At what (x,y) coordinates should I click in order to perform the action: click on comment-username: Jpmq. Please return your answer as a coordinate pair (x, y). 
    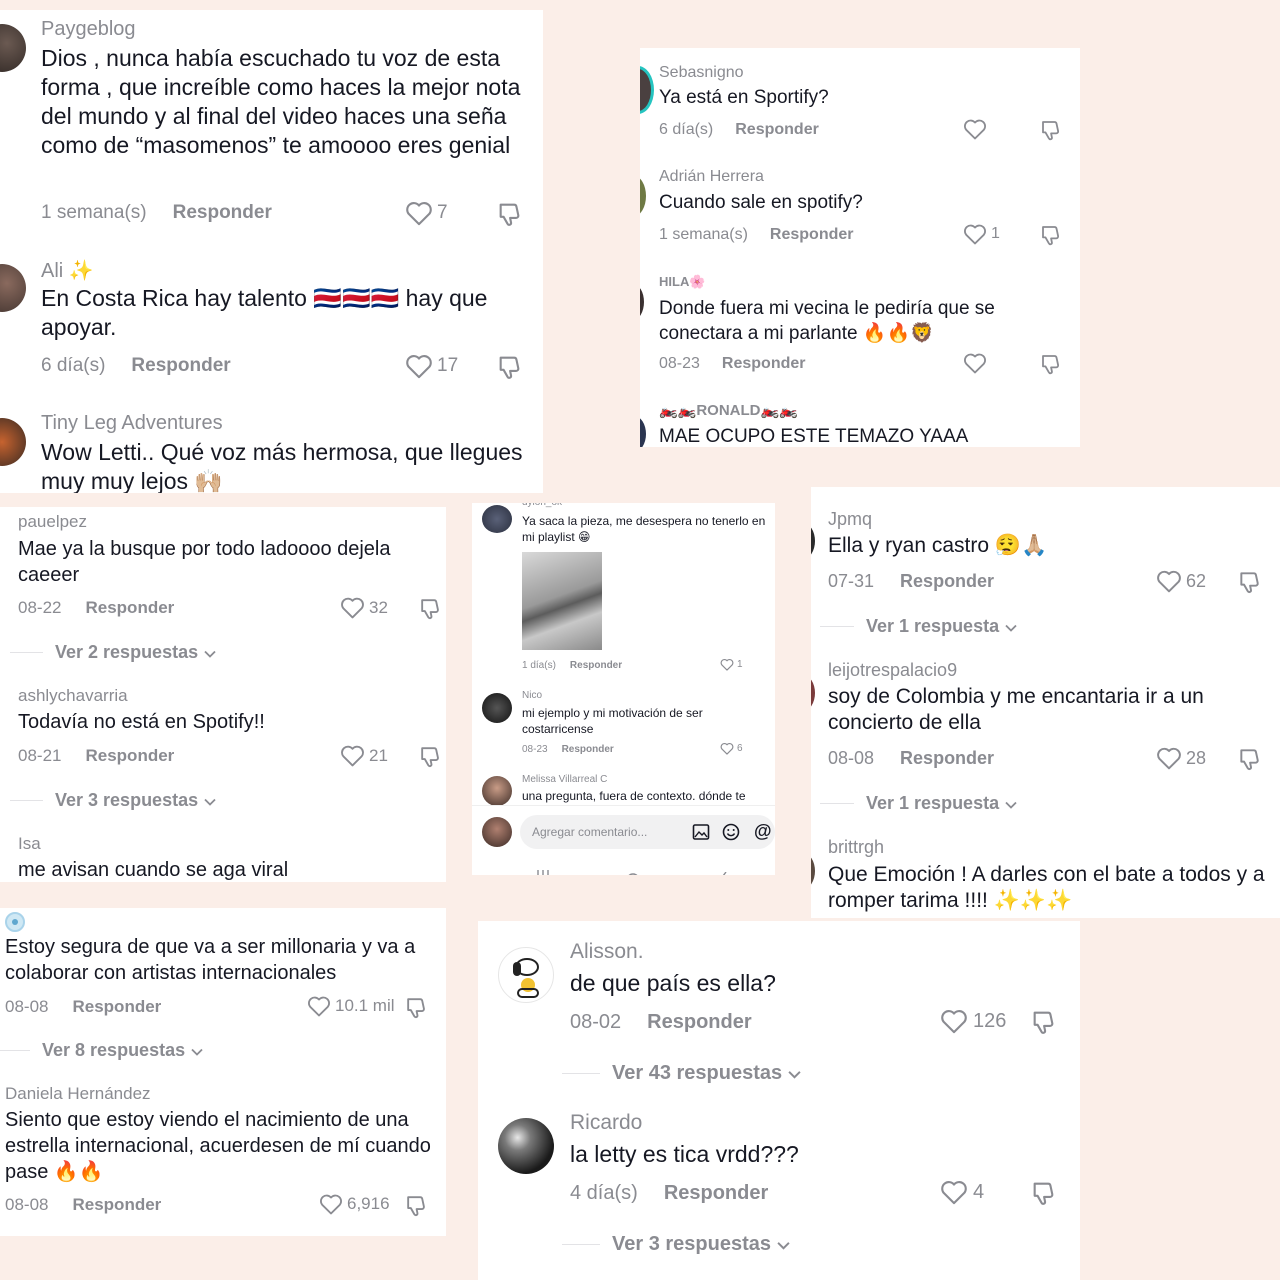
    Looking at the image, I should click on (850, 519).